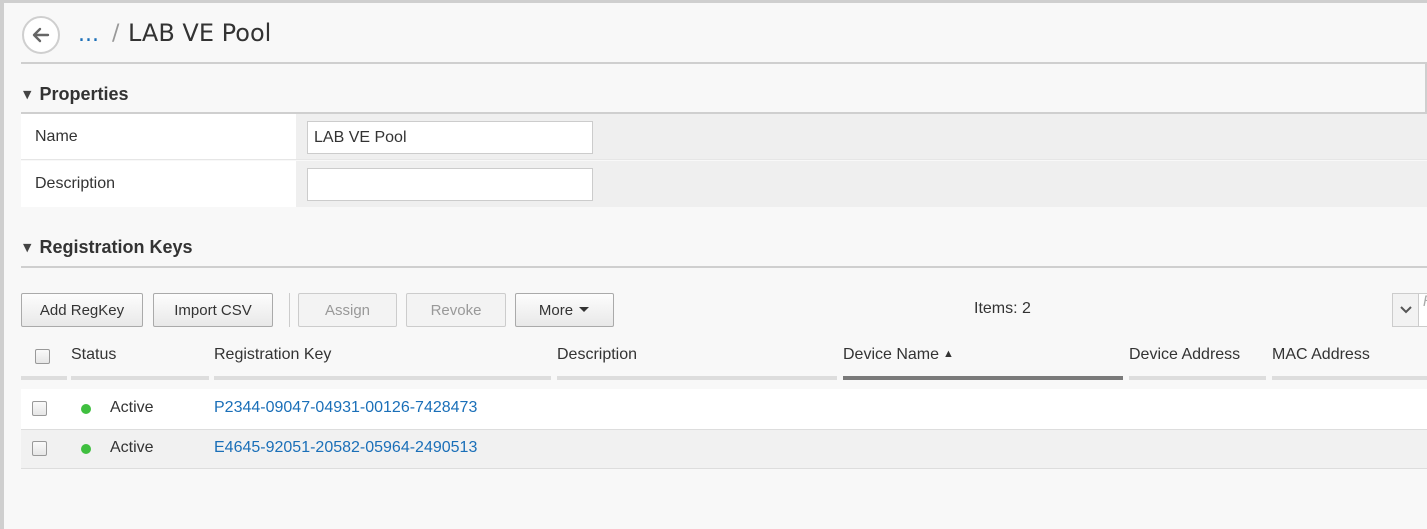 The width and height of the screenshot is (1427, 529). Describe the element at coordinates (158, 136) in the screenshot. I see `name-label: Name` at that location.